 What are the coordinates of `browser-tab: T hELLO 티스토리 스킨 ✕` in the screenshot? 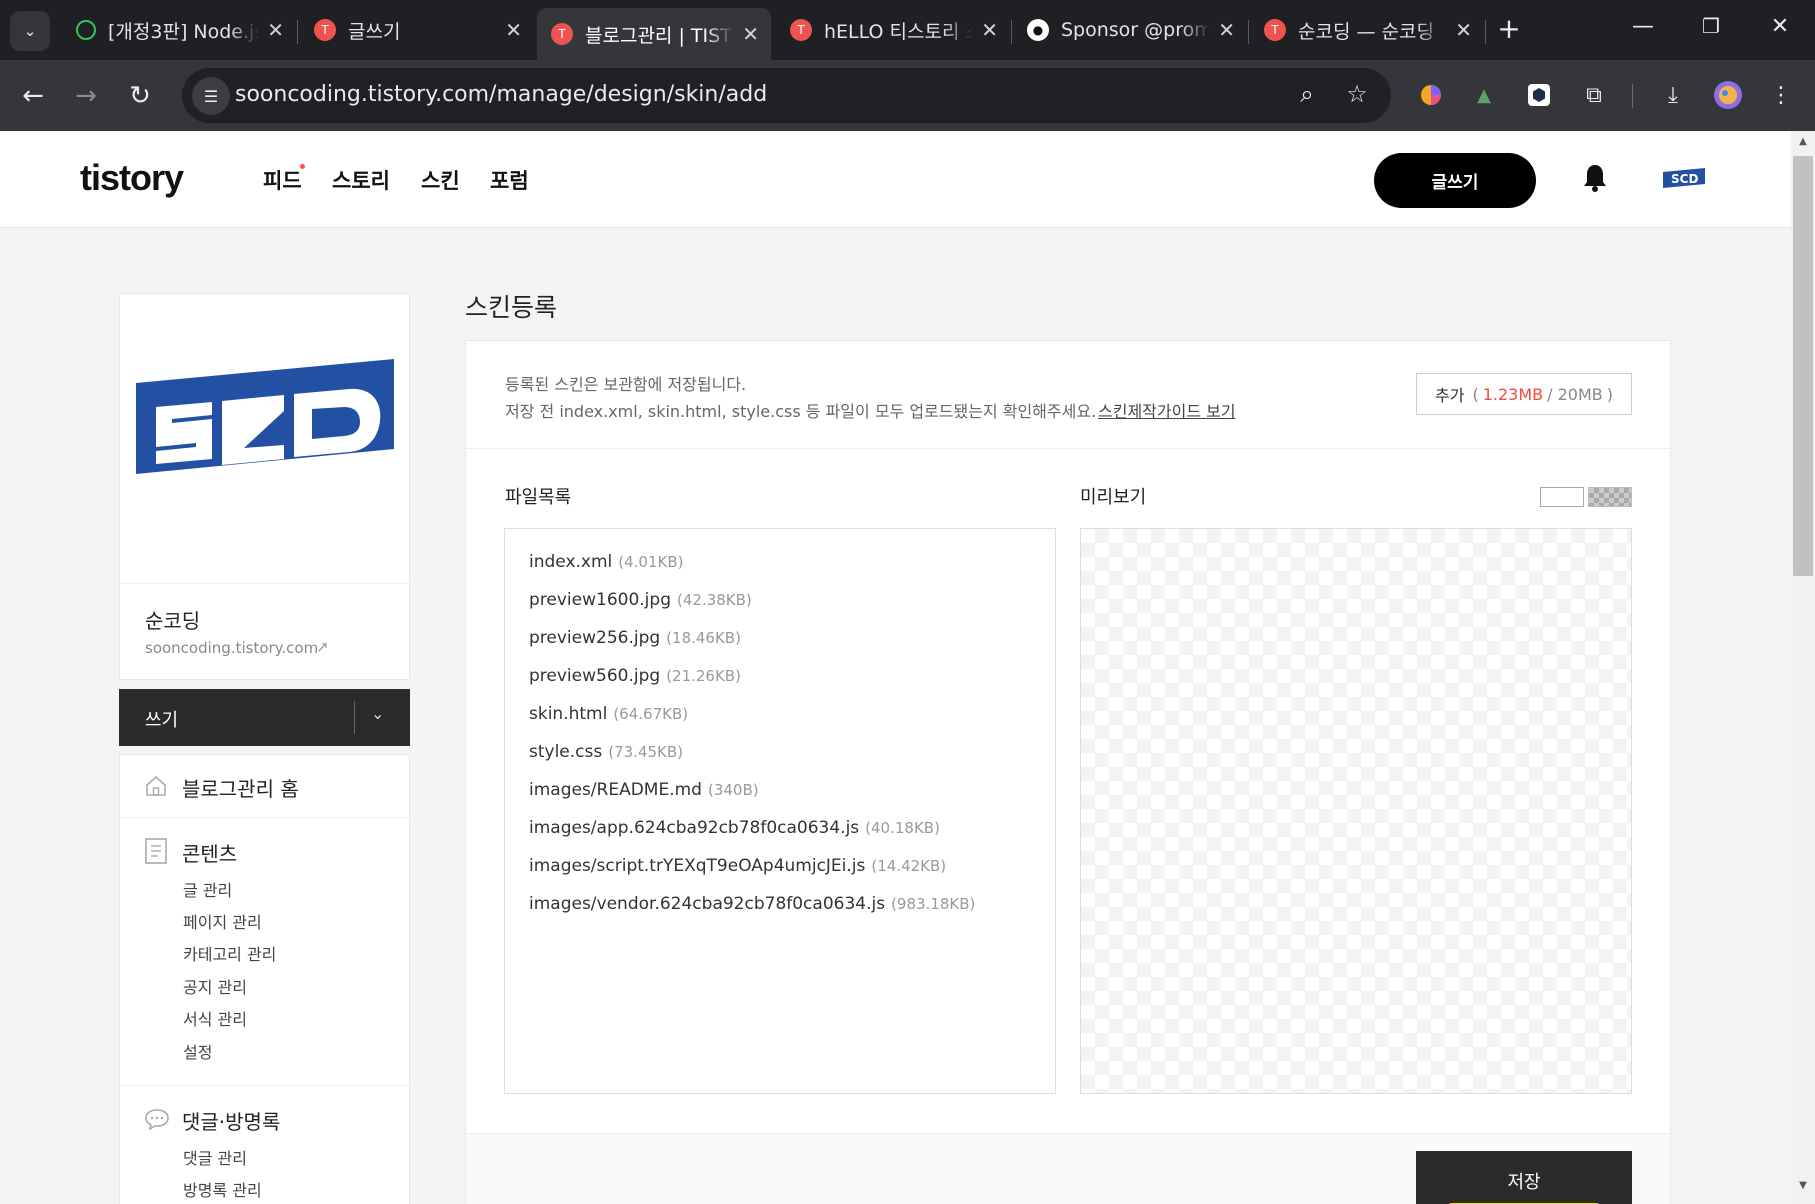 It's located at (893, 30).